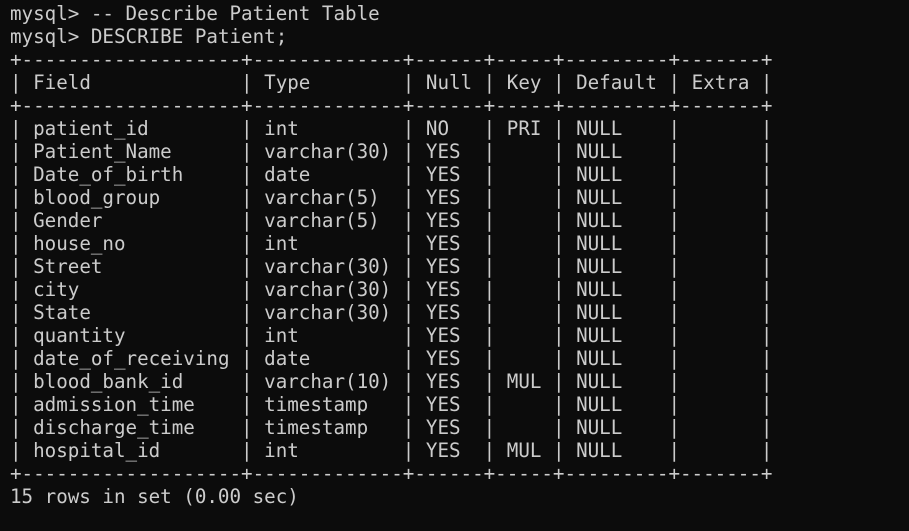  What do you see at coordinates (131, 151) in the screenshot?
I see `cell-field: Patient_Name` at bounding box center [131, 151].